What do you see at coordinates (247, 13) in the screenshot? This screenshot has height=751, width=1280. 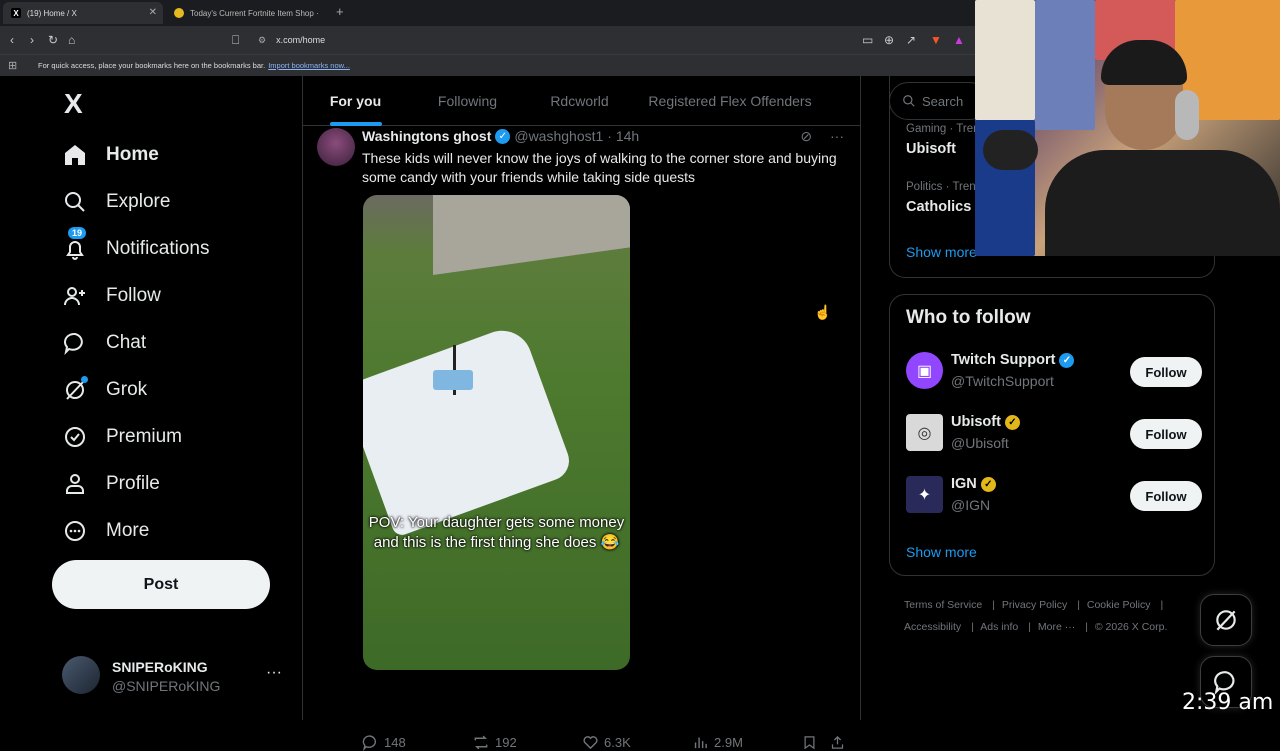 I see `browser-tab-fortnite: Today's Current Fortnite Item Shop ·` at bounding box center [247, 13].